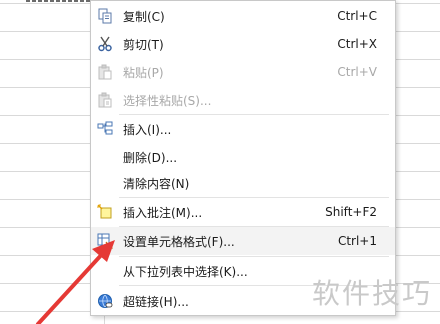 The height and width of the screenshot is (324, 440). Describe the element at coordinates (372, 293) in the screenshot. I see `watermark-text: 软件技巧` at that location.